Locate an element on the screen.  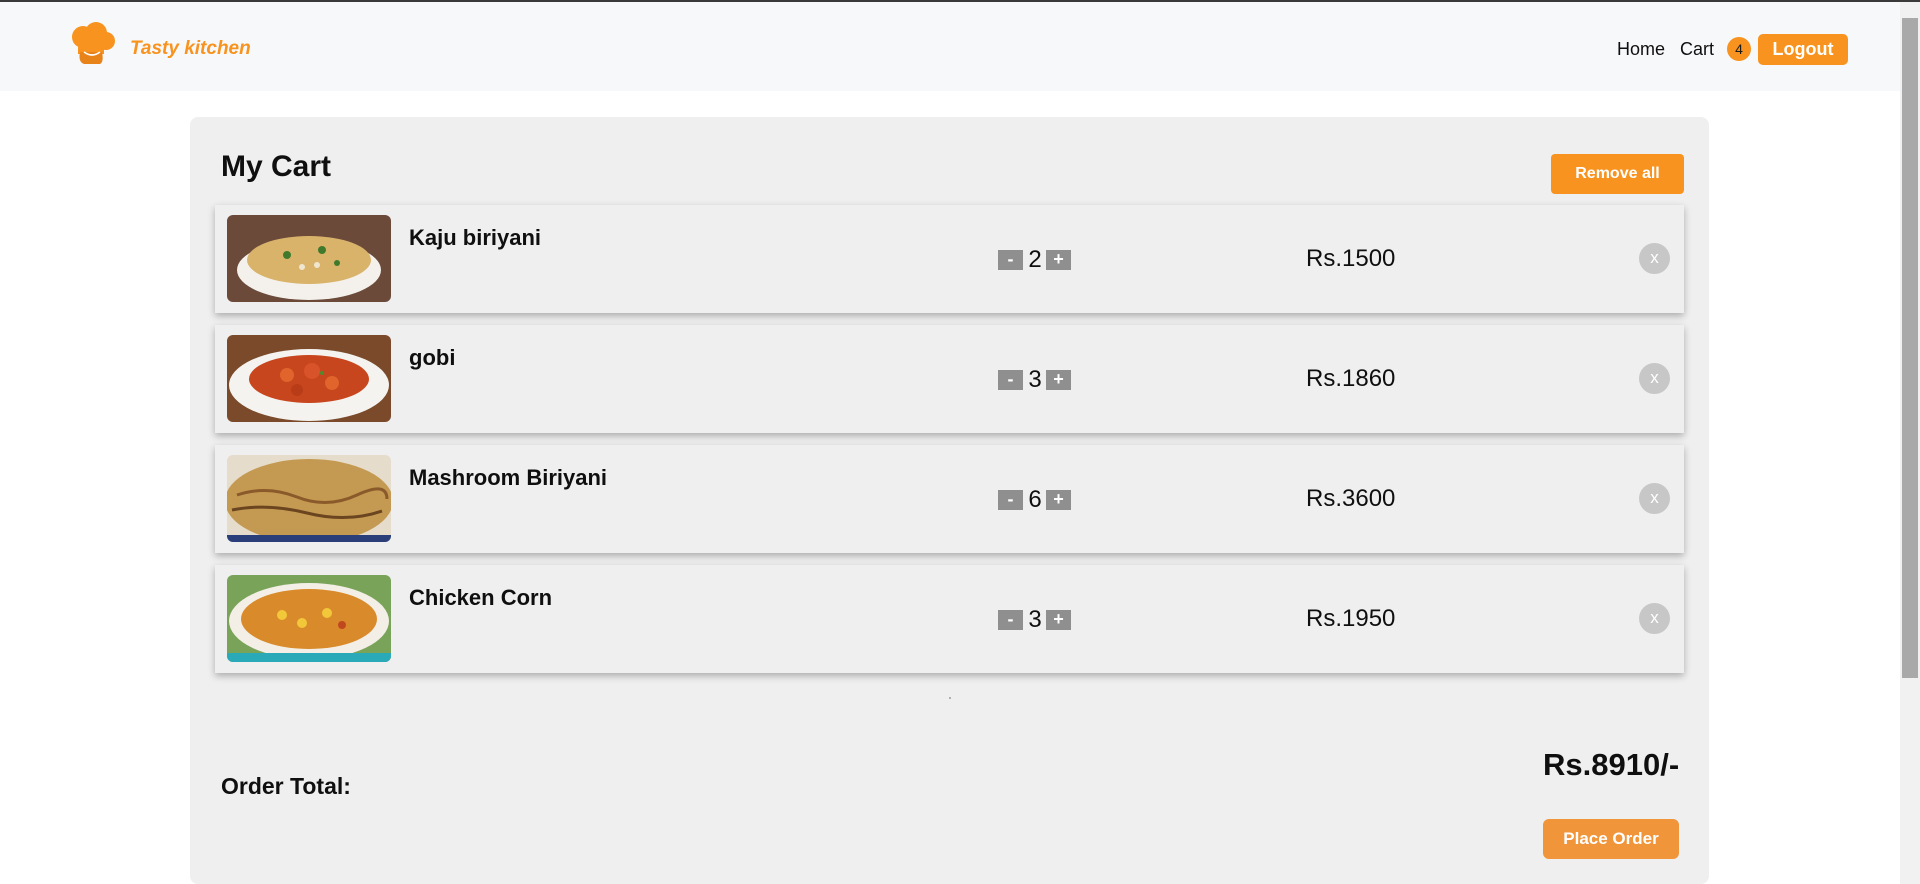
item-quantity: 6 is located at coordinates (1035, 499).